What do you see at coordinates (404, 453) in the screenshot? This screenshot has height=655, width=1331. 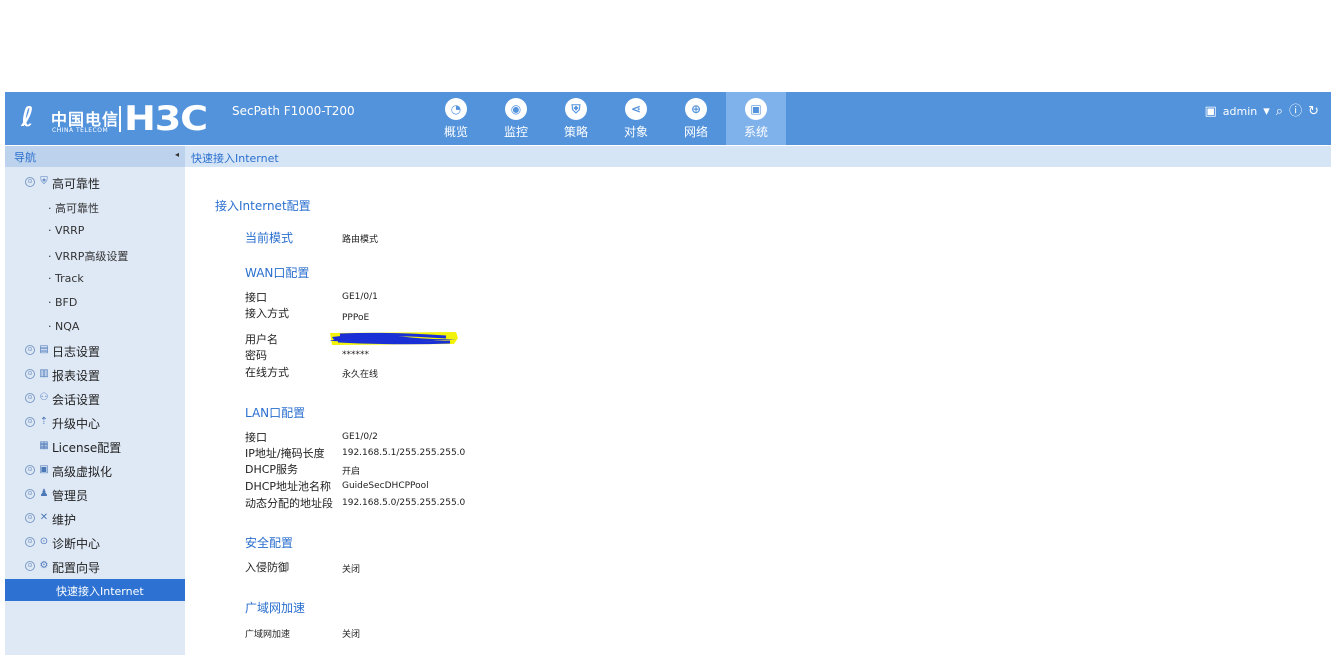 I see `lan-ip-value: 192.168.5.1/255.255.255.0` at bounding box center [404, 453].